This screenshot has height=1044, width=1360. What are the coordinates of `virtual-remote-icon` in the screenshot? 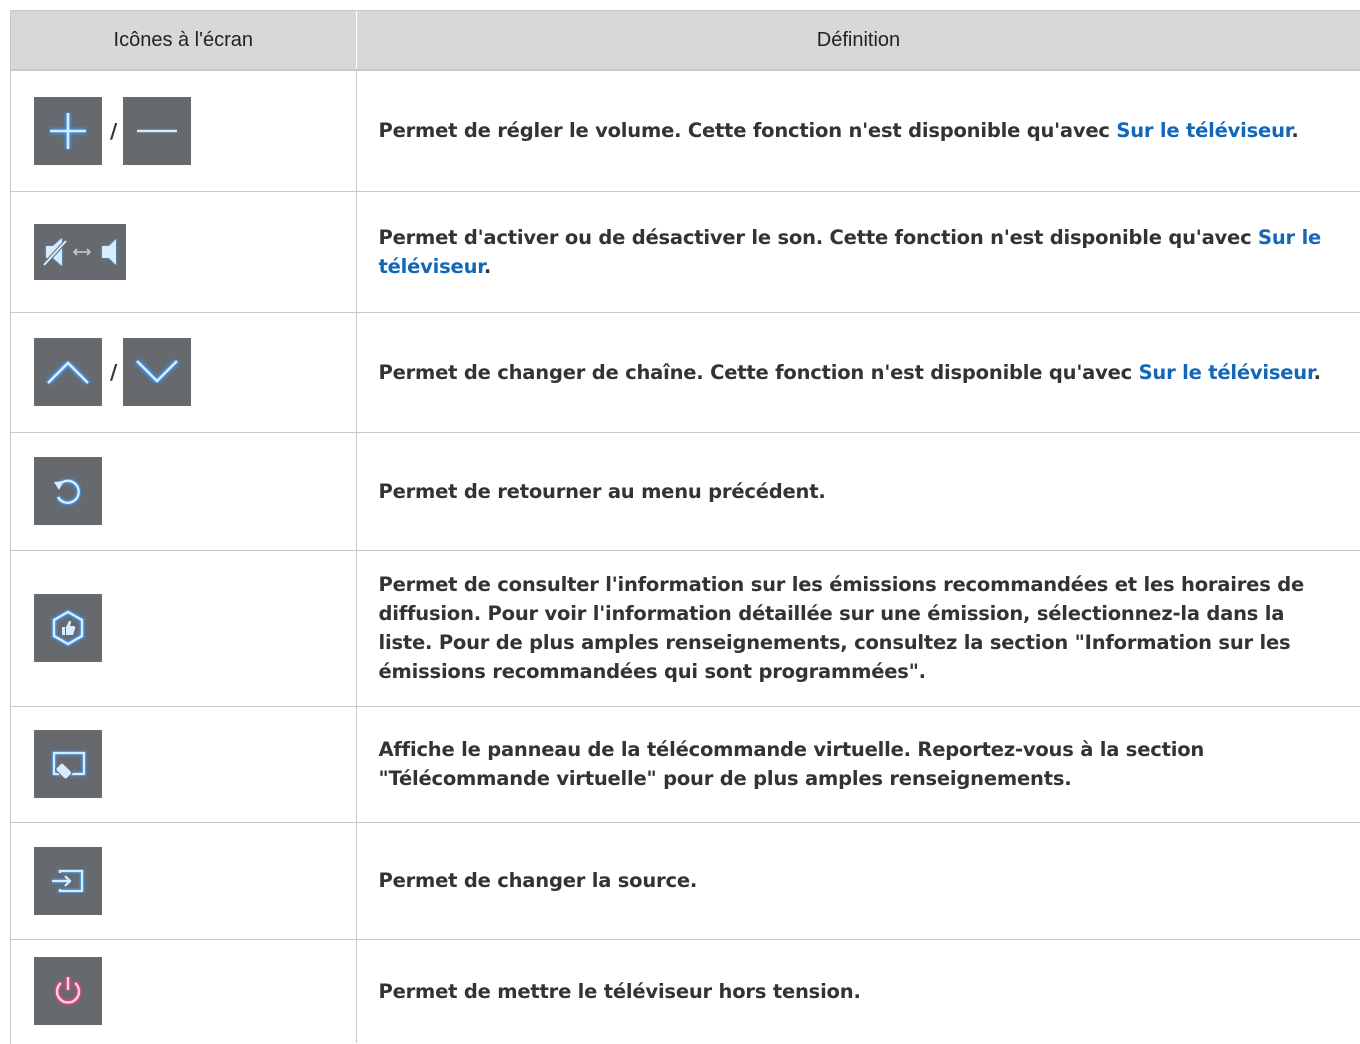 It's located at (68, 764).